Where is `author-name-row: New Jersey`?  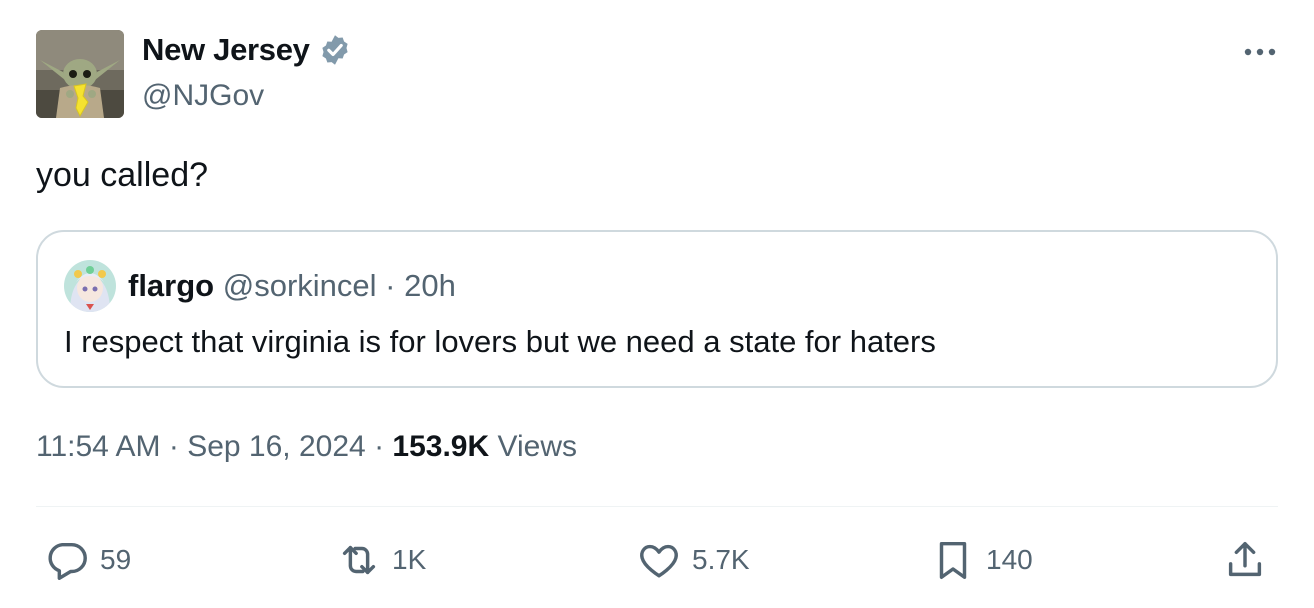
author-name-row: New Jersey is located at coordinates (247, 50).